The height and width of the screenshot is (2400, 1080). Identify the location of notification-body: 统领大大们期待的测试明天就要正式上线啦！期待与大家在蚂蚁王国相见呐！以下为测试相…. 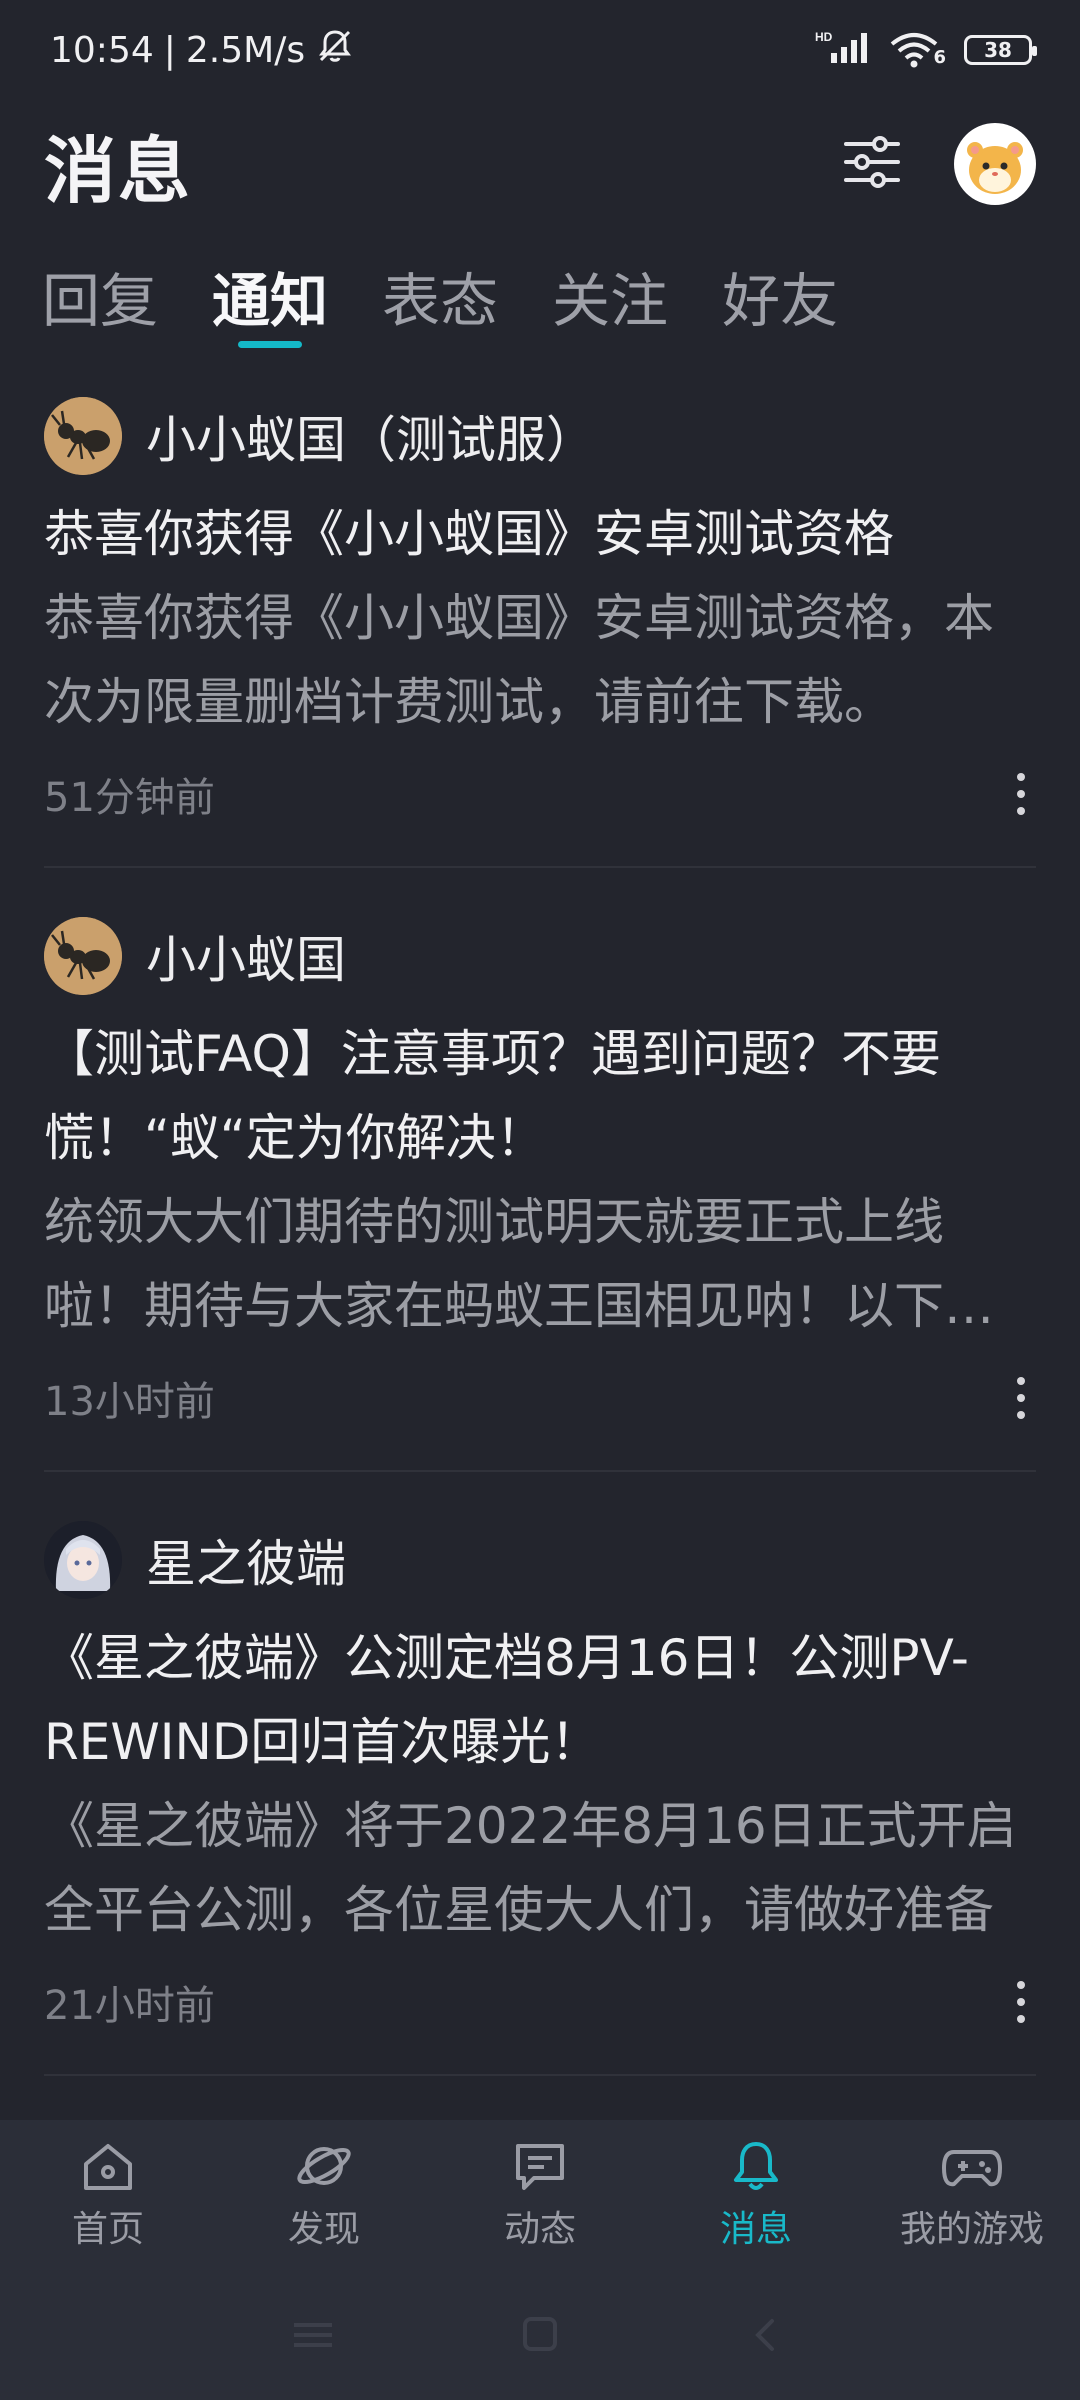
(519, 1264).